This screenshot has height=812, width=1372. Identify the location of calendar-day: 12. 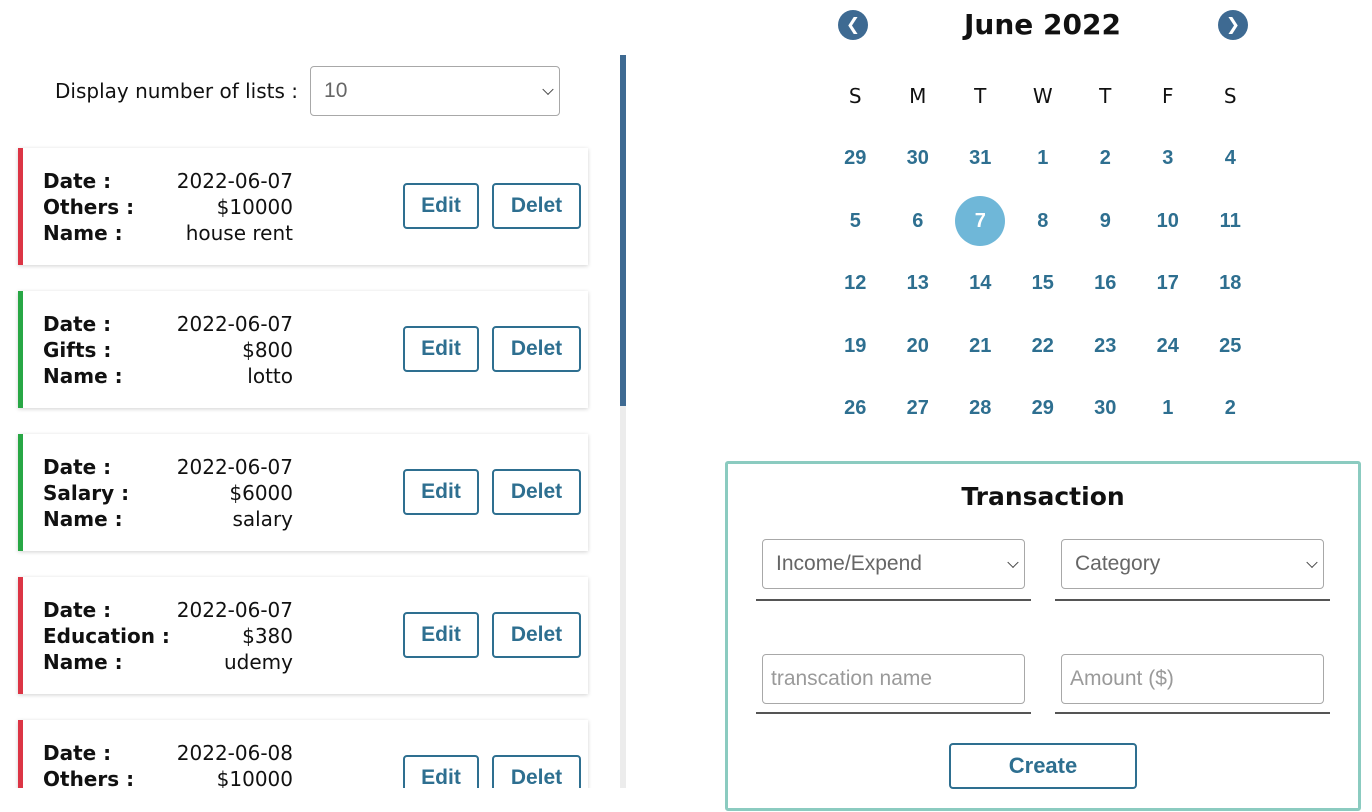
(855, 283).